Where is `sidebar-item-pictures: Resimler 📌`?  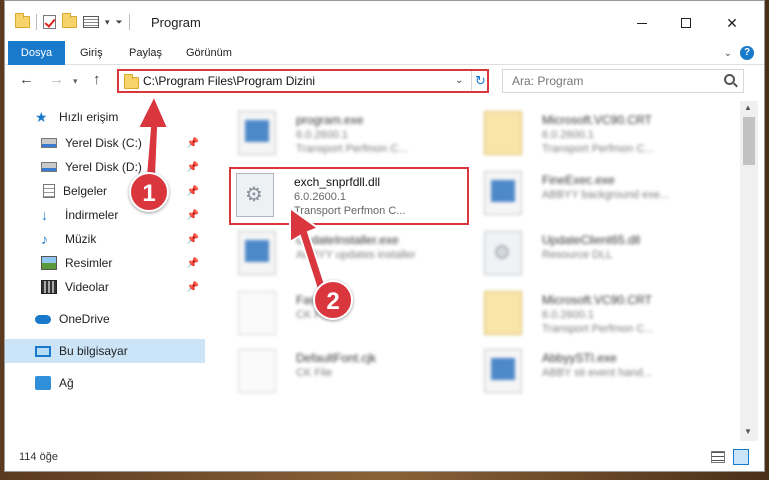
sidebar-item-pictures: Resimler 📌 is located at coordinates (105, 263).